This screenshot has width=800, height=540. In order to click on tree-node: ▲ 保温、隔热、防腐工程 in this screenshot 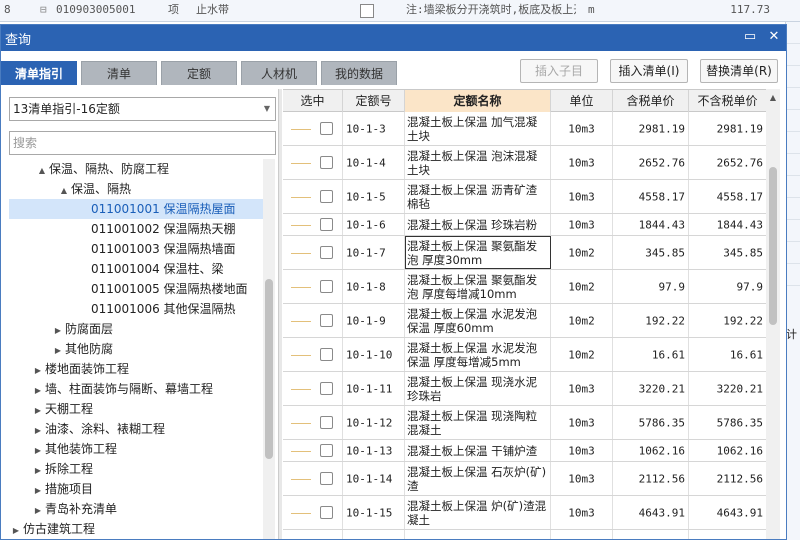, I will do `click(102, 169)`.